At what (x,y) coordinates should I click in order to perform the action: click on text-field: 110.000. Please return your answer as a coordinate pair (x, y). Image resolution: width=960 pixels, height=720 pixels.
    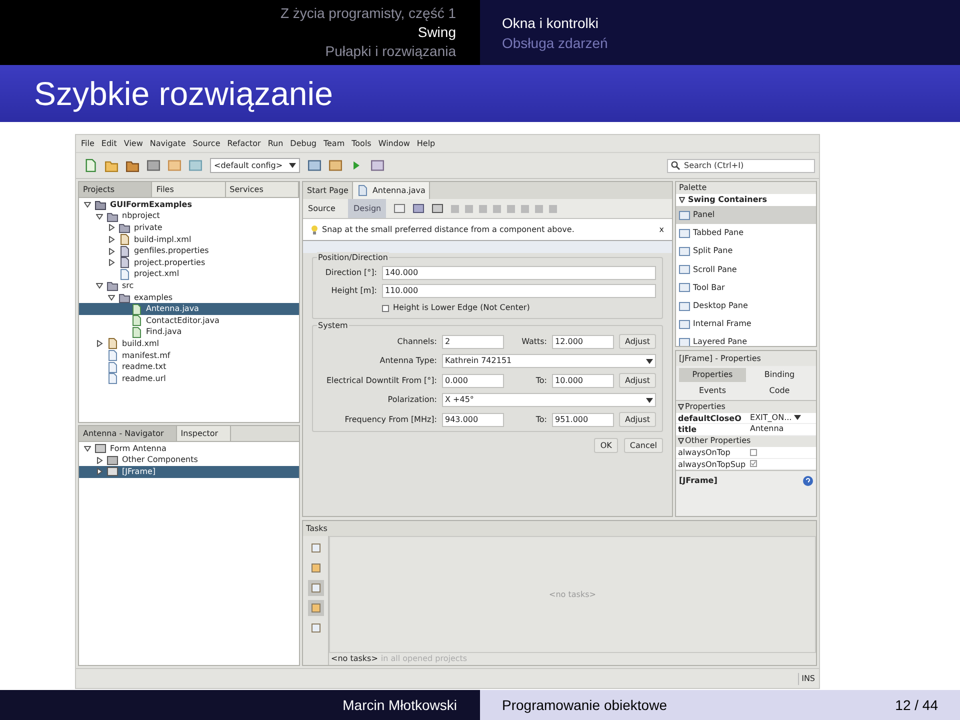
    Looking at the image, I should click on (519, 291).